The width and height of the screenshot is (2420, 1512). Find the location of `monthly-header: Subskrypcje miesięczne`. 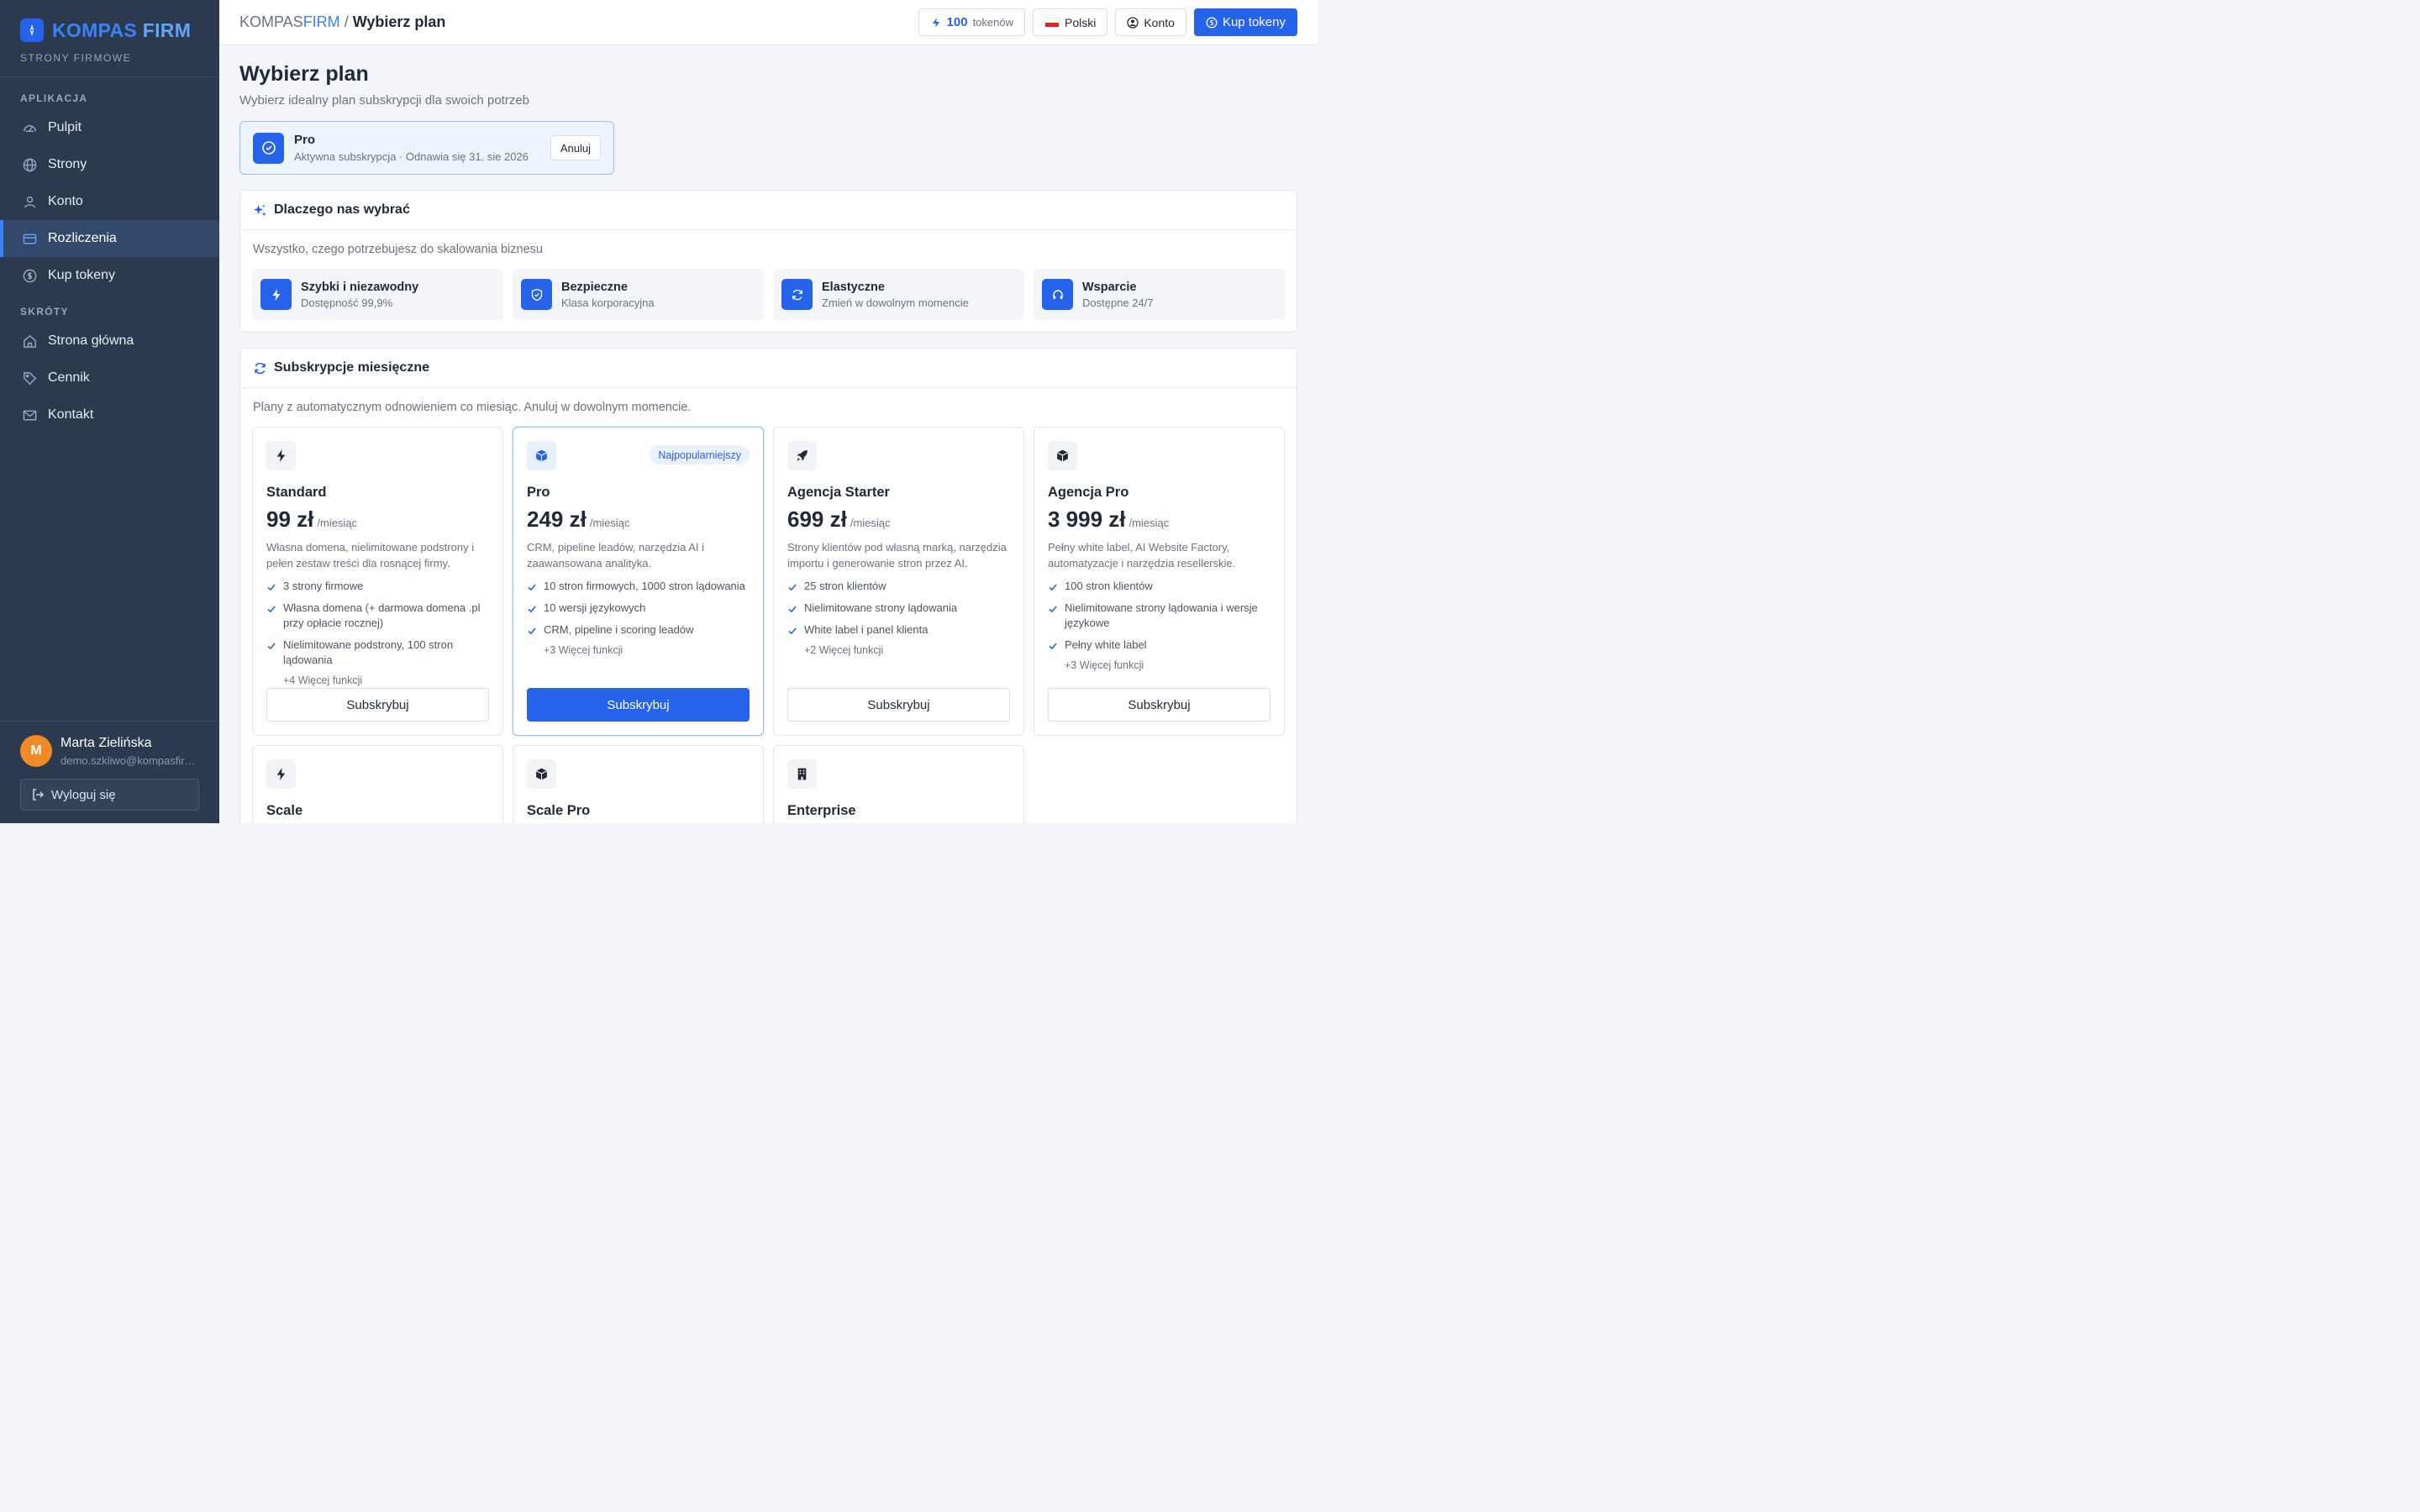

monthly-header: Subskrypcje miesięczne is located at coordinates (768, 368).